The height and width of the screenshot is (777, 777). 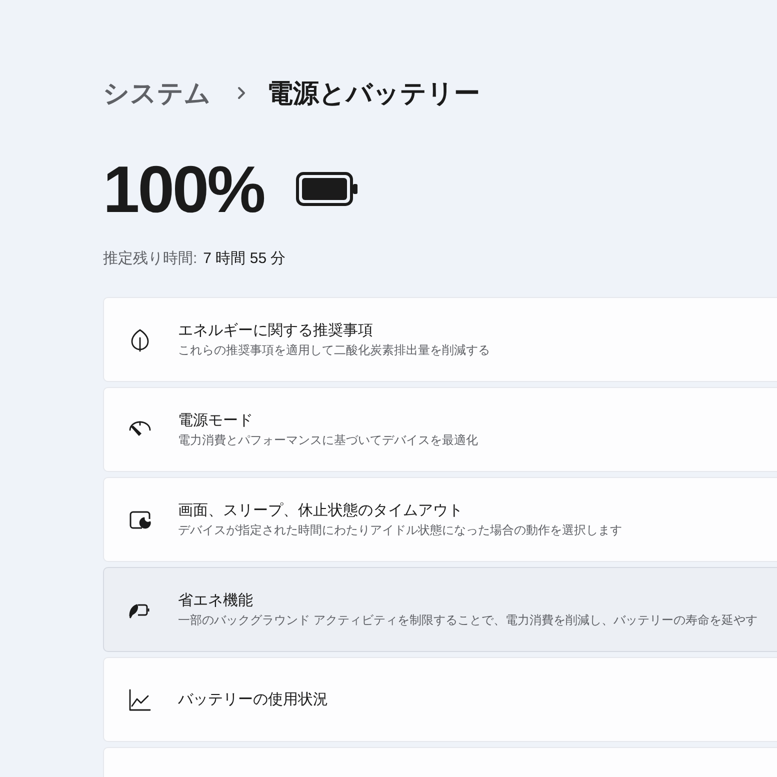 I want to click on remaining-time-label: 推定残り時間:, so click(x=150, y=258).